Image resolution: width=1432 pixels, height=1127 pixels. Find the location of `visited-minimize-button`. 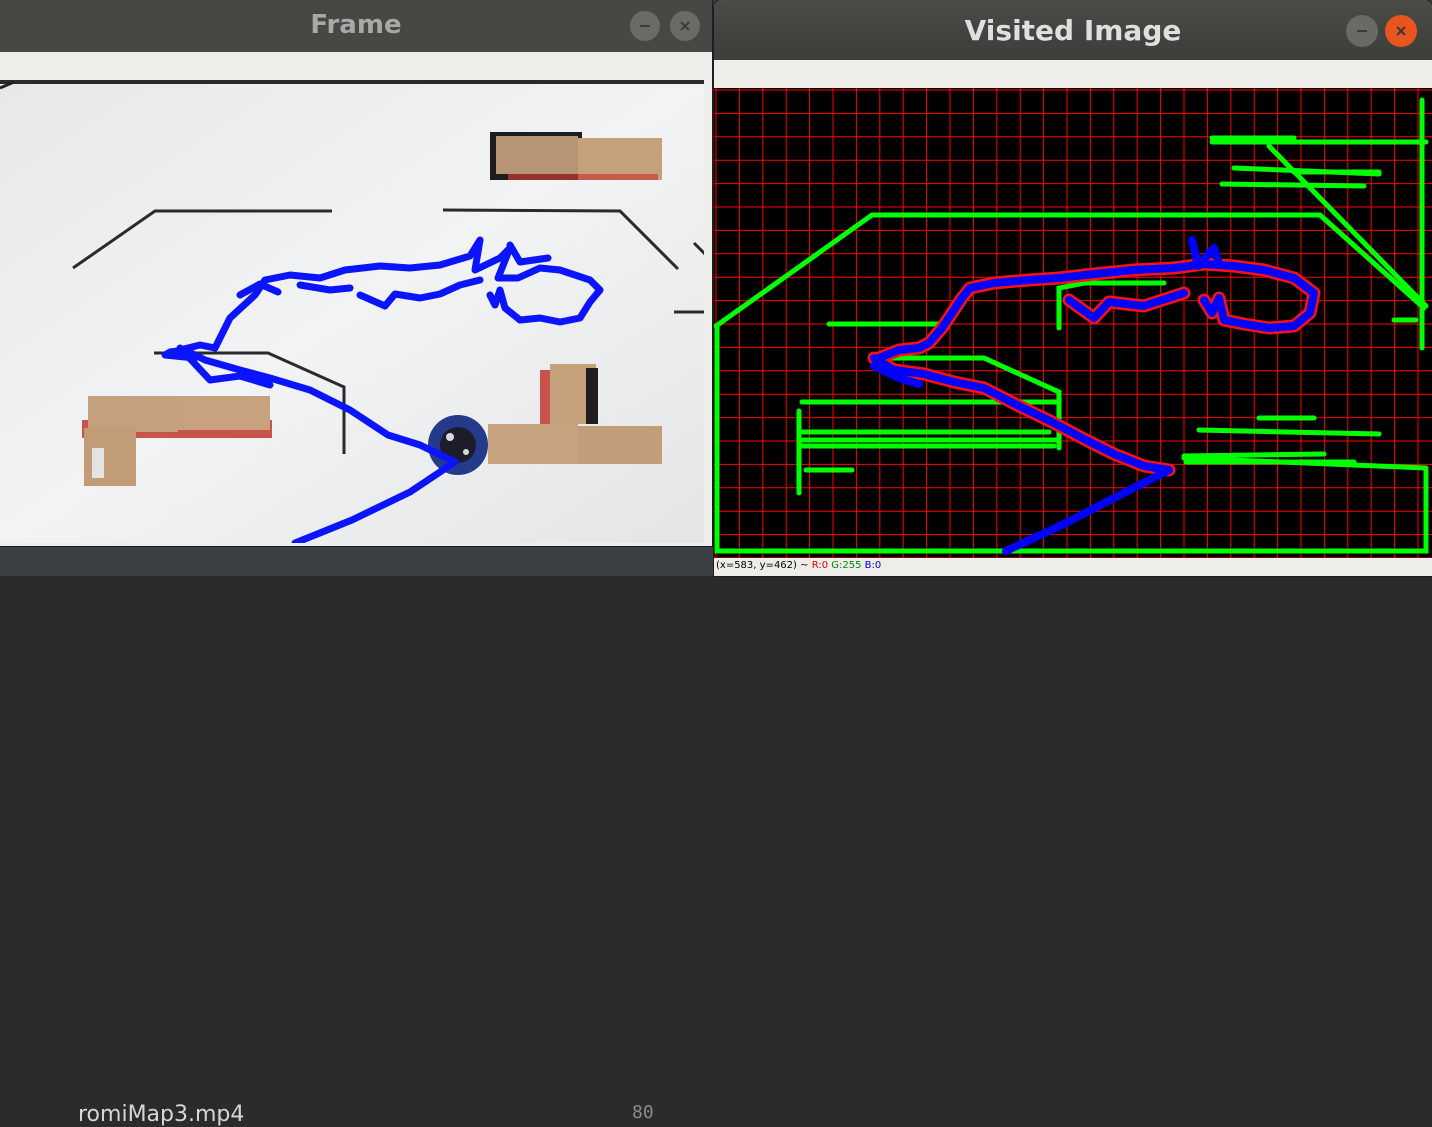

visited-minimize-button is located at coordinates (1362, 31).